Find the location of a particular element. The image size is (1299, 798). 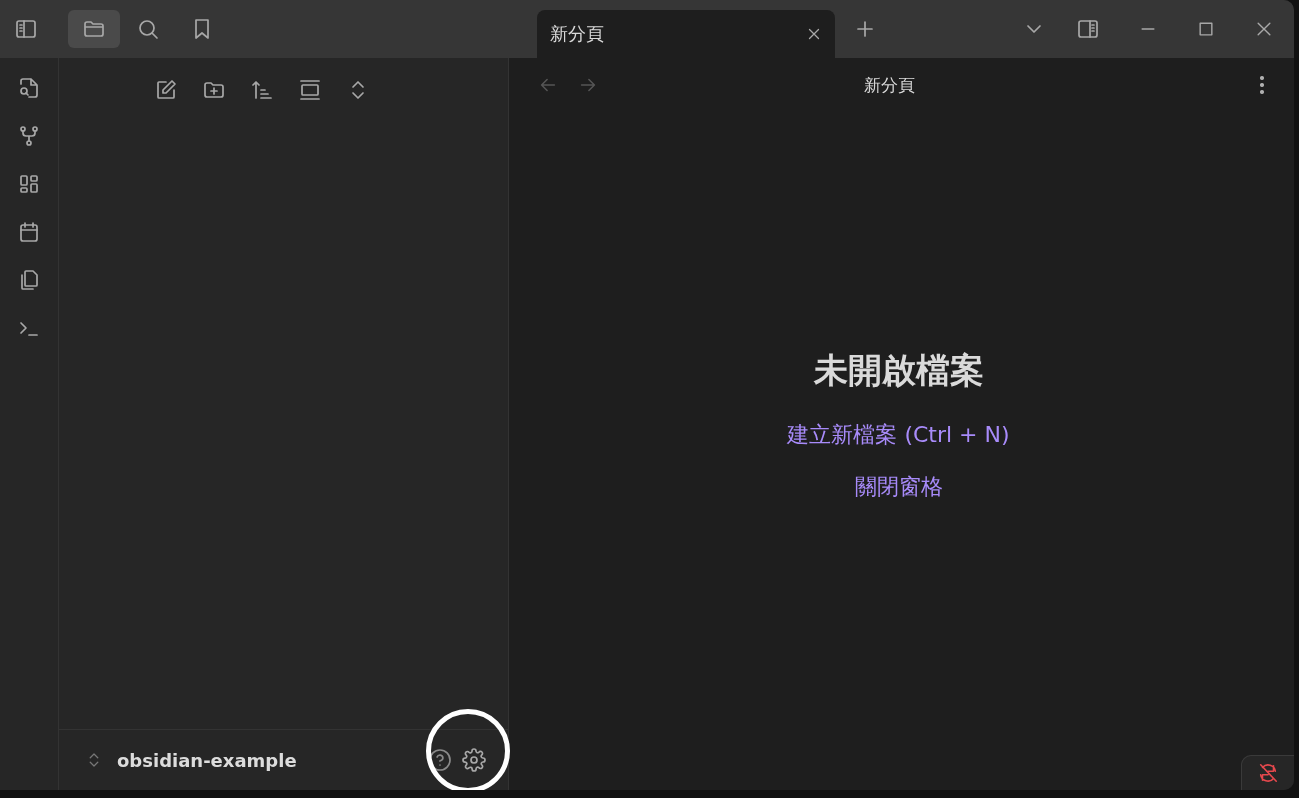

collapse-view-icon is located at coordinates (309, 90).